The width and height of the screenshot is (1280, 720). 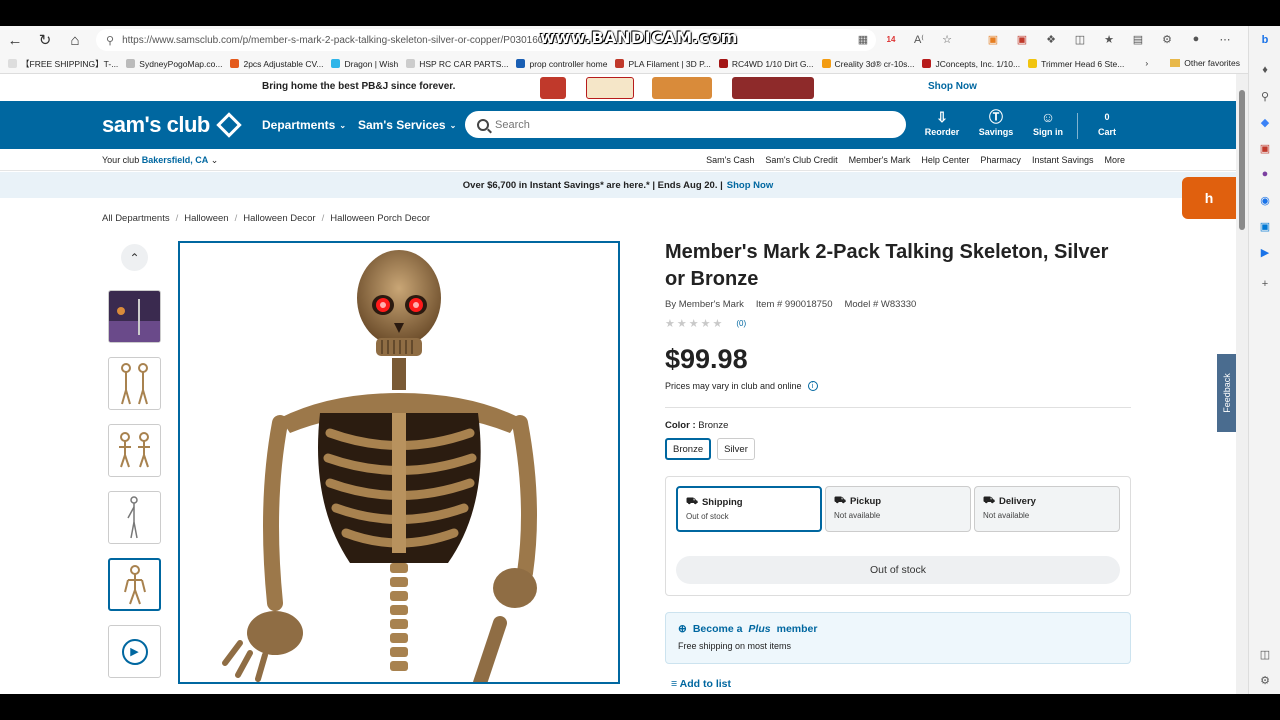 I want to click on promo-text: Bring home the best PB&J since forever., so click(x=359, y=86).